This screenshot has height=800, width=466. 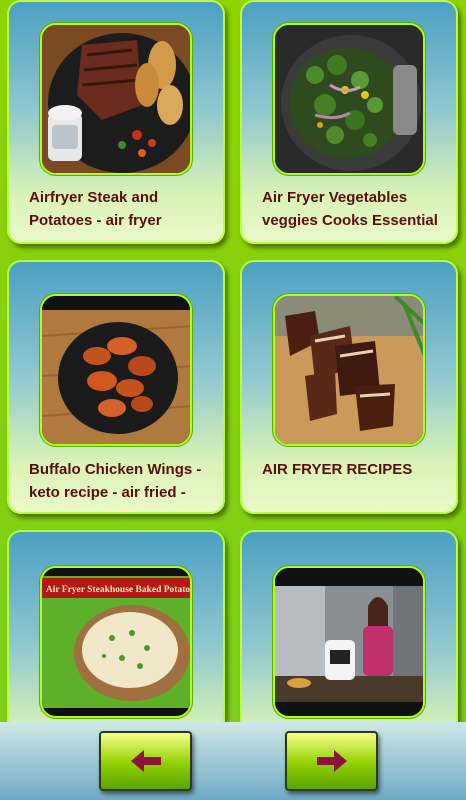 I want to click on bottom-navigation-bar, so click(x=233, y=761).